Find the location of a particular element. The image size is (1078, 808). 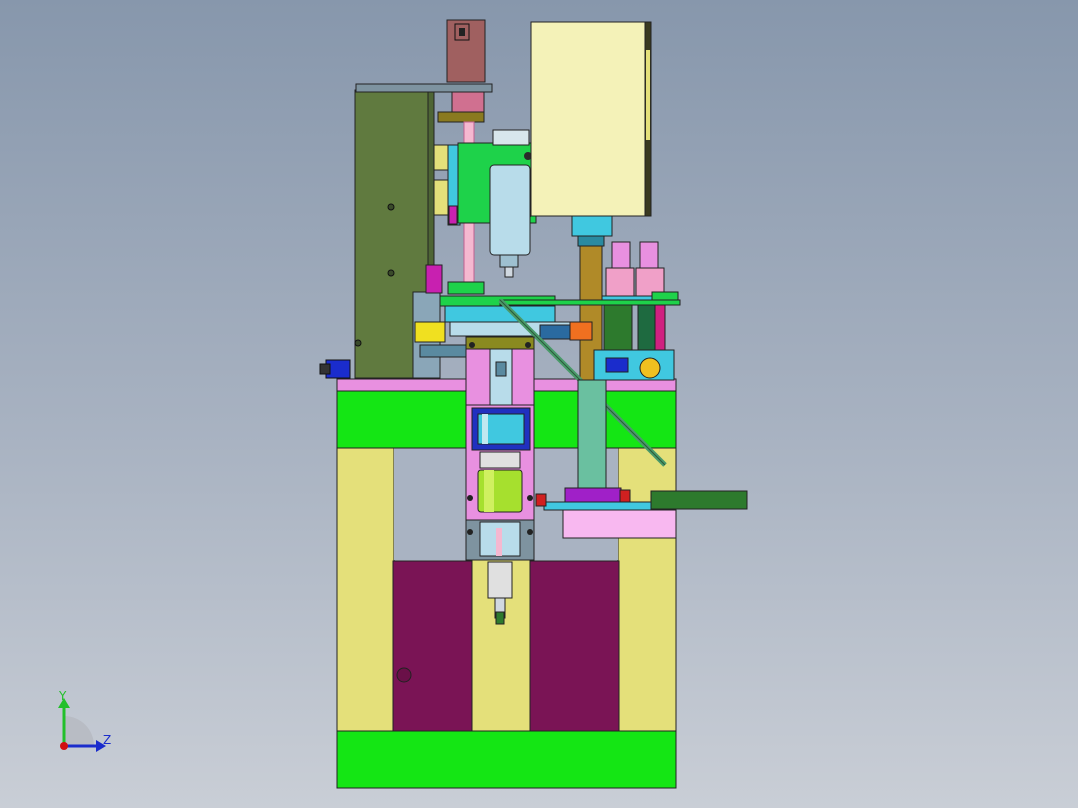

base-foot-beam is located at coordinates (506, 759).